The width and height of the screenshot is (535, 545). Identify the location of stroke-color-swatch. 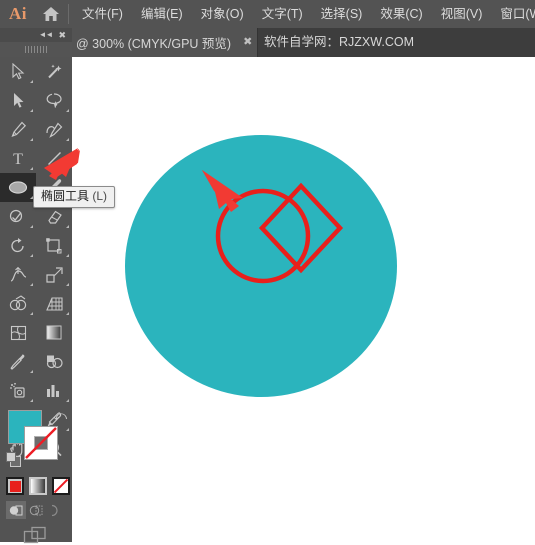
(41, 443).